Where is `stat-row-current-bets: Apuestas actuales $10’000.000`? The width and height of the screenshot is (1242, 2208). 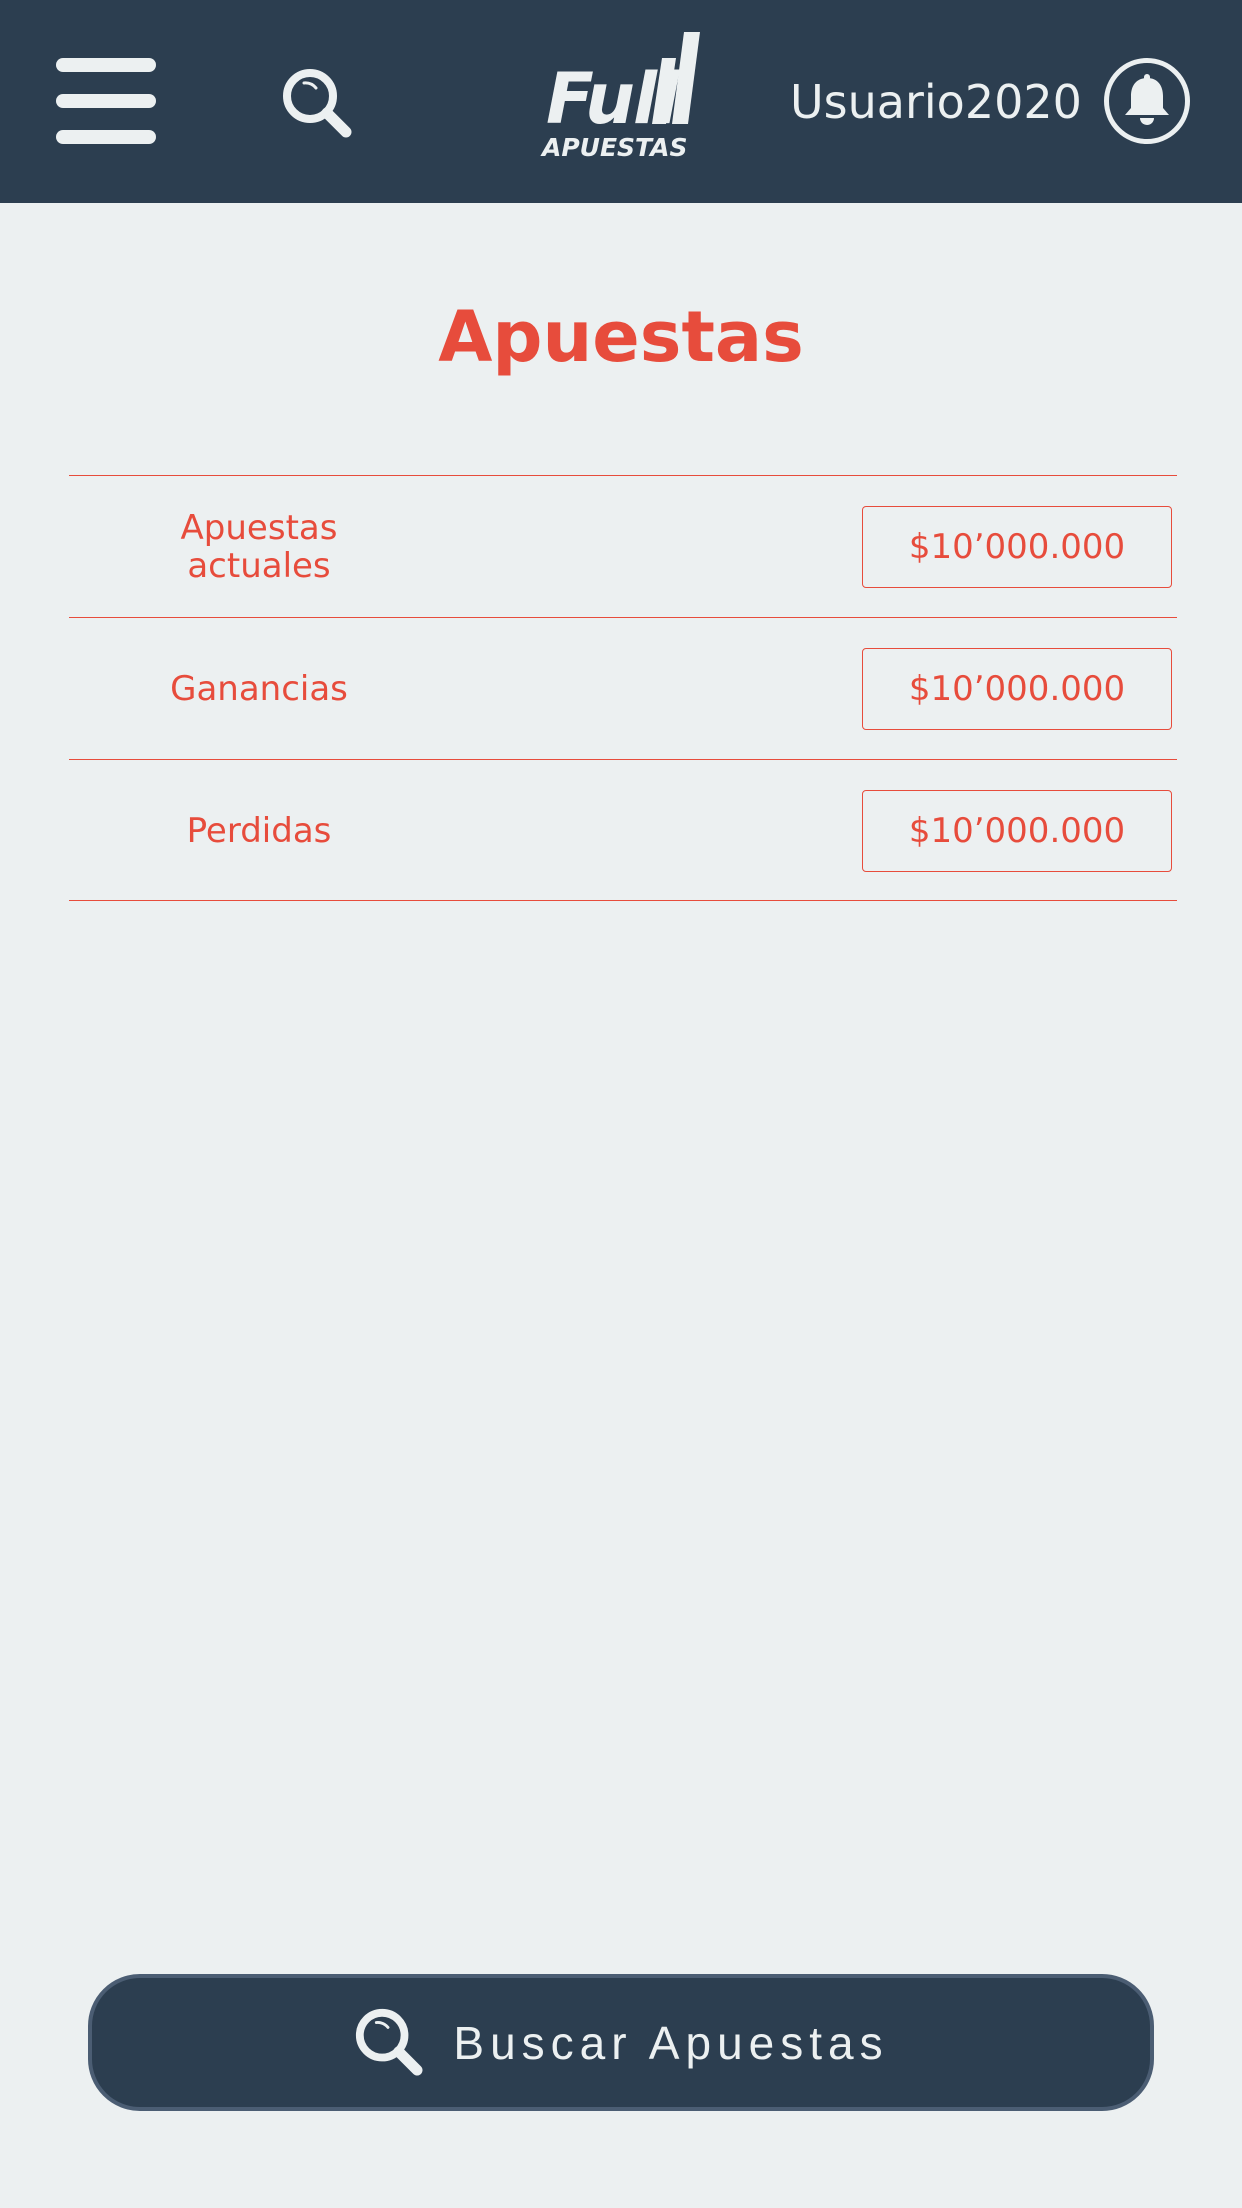
stat-row-current-bets: Apuestas actuales $10’000.000 is located at coordinates (623, 546).